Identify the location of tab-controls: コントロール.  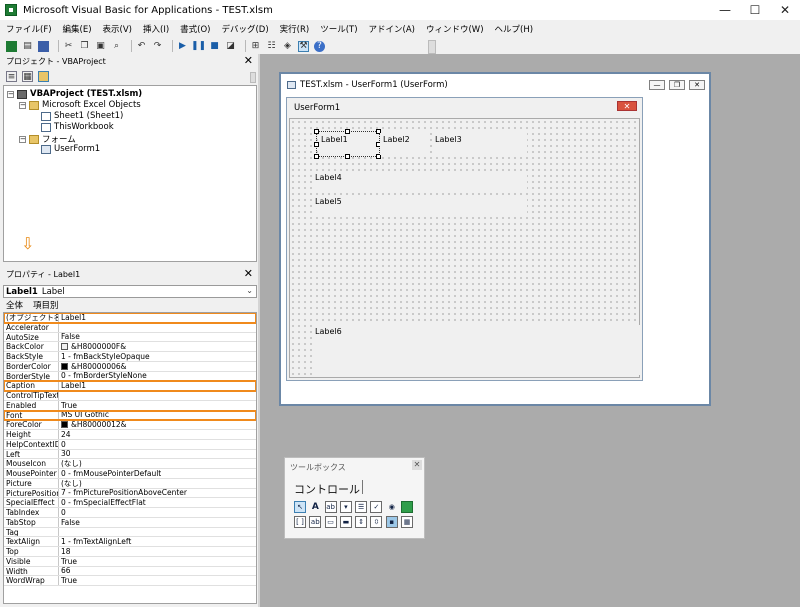
(327, 489).